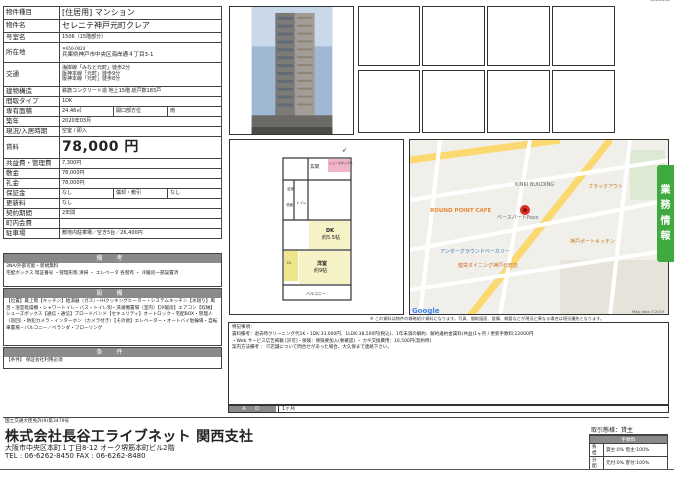 Image resolution: width=674 pixels, height=477 pixels. I want to click on map-label: ROUND POINT CAFE, so click(461, 211).